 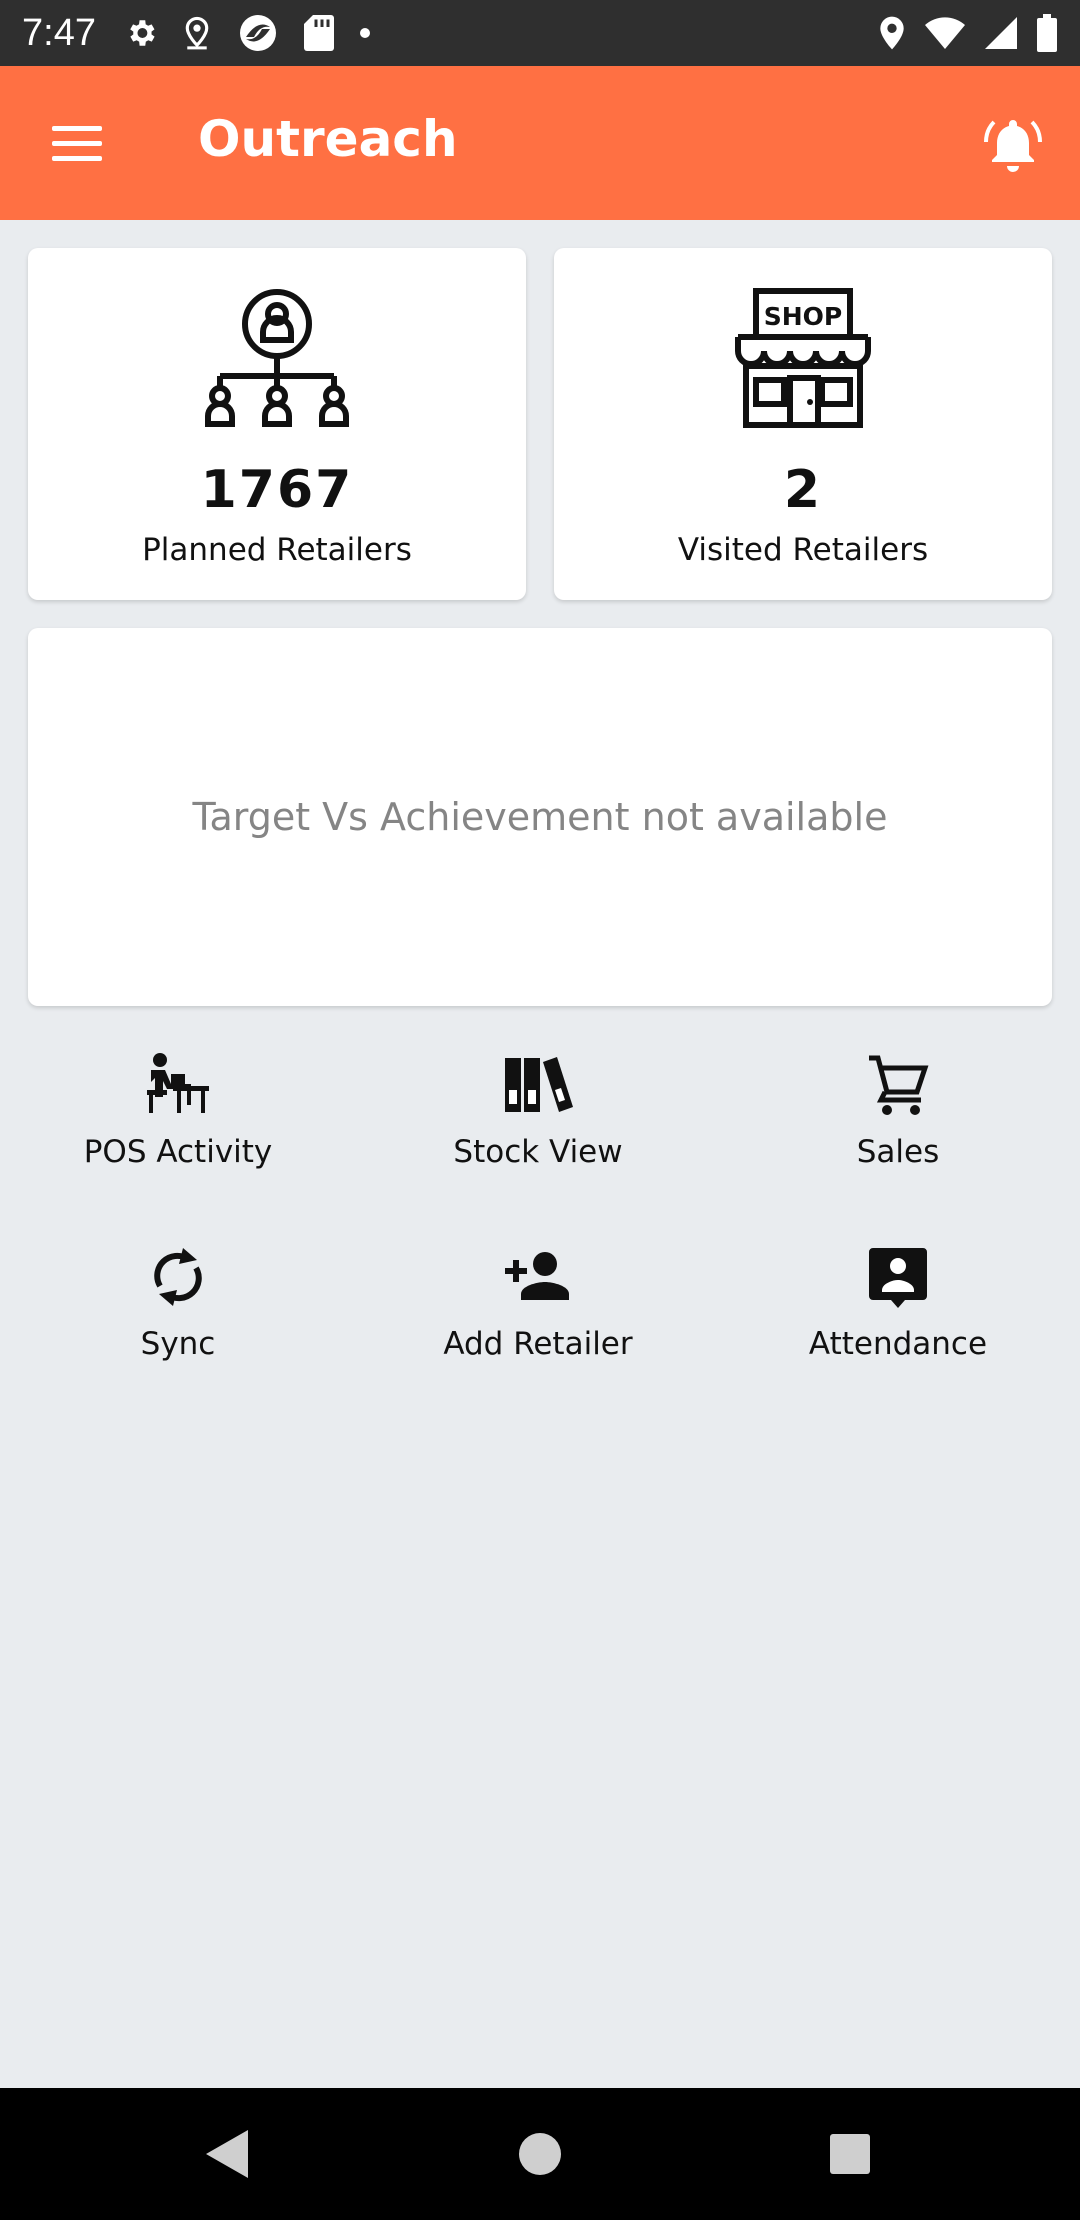 I want to click on sync-icon, so click(x=178, y=1277).